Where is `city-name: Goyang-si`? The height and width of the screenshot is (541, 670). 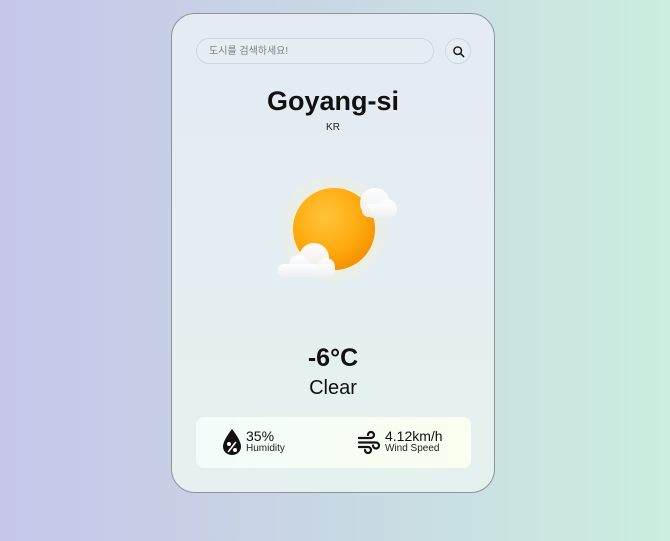 city-name: Goyang-si is located at coordinates (333, 101).